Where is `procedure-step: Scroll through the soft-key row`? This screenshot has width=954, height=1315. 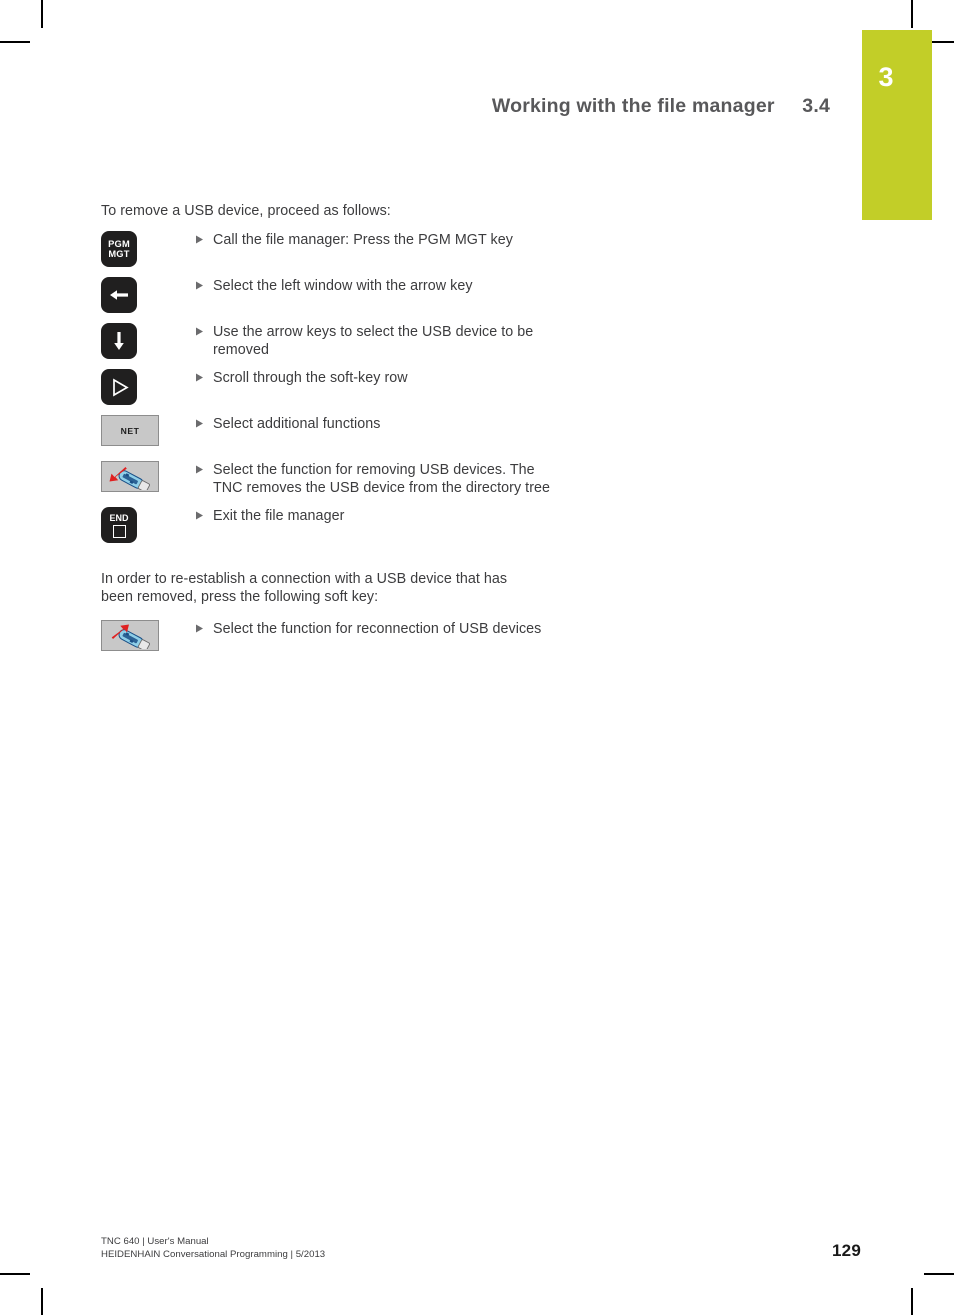
procedure-step: Scroll through the soft-key row is located at coordinates (451, 388).